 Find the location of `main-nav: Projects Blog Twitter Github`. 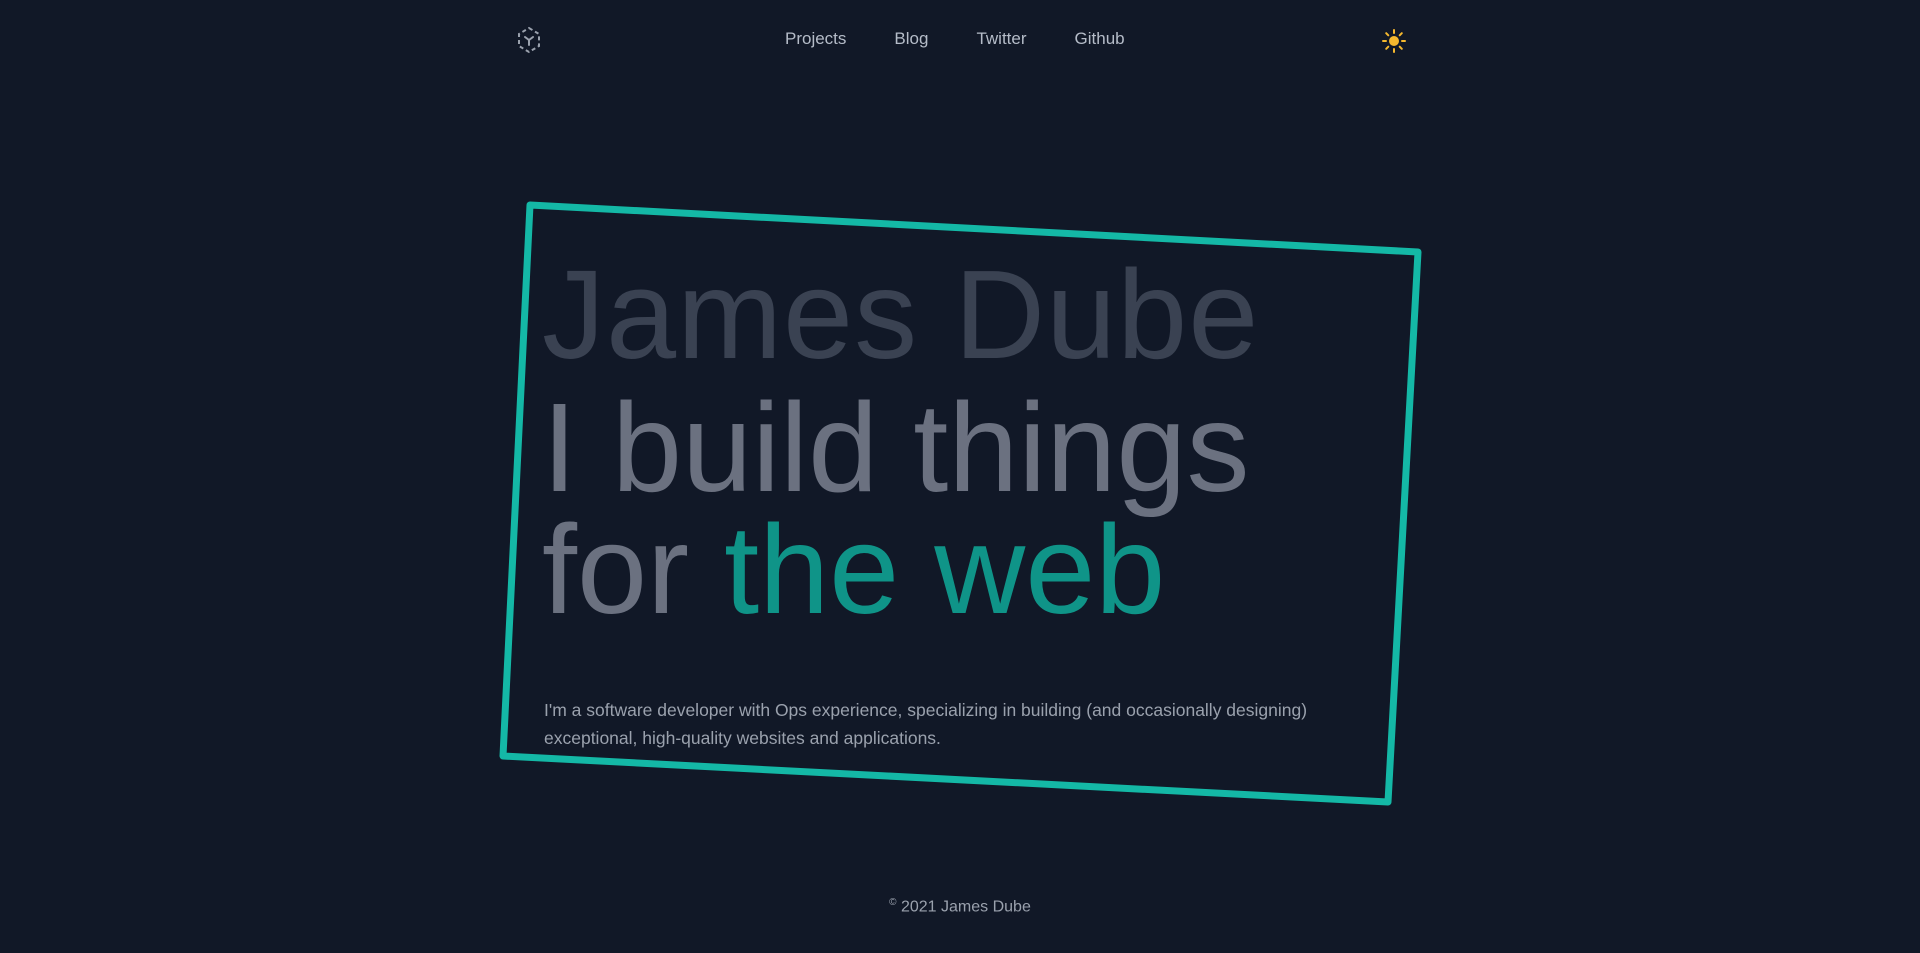

main-nav: Projects Blog Twitter Github is located at coordinates (979, 39).